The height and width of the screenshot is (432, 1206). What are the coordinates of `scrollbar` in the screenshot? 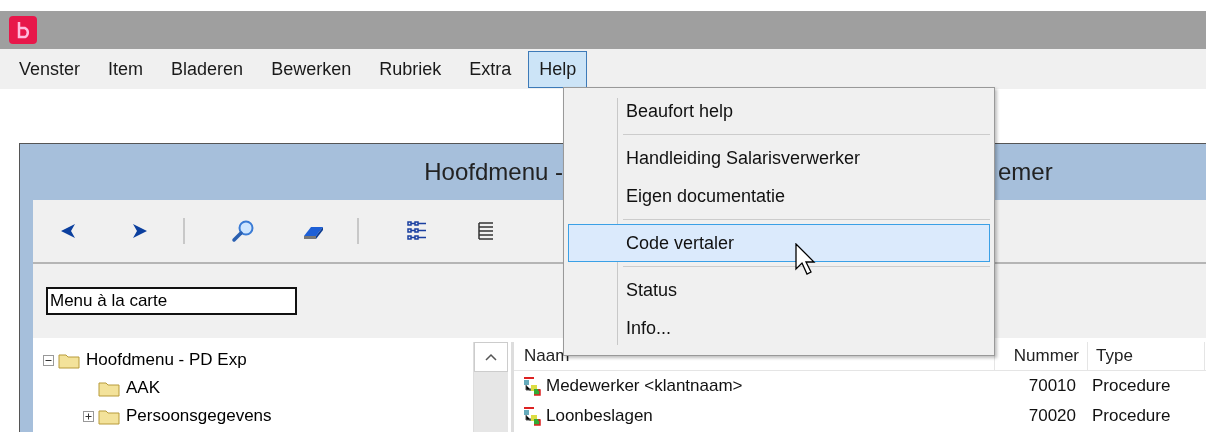 It's located at (490, 387).